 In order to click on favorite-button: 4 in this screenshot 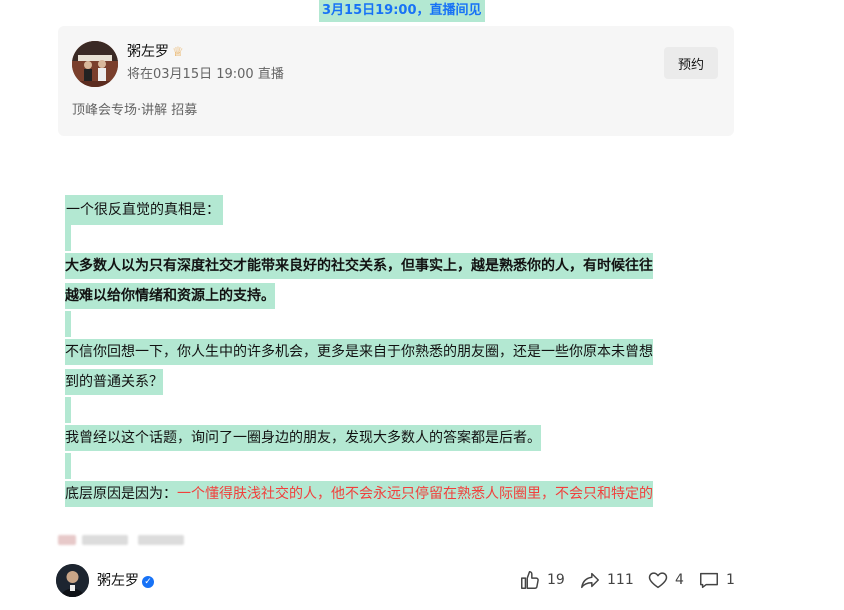, I will do `click(665, 580)`.